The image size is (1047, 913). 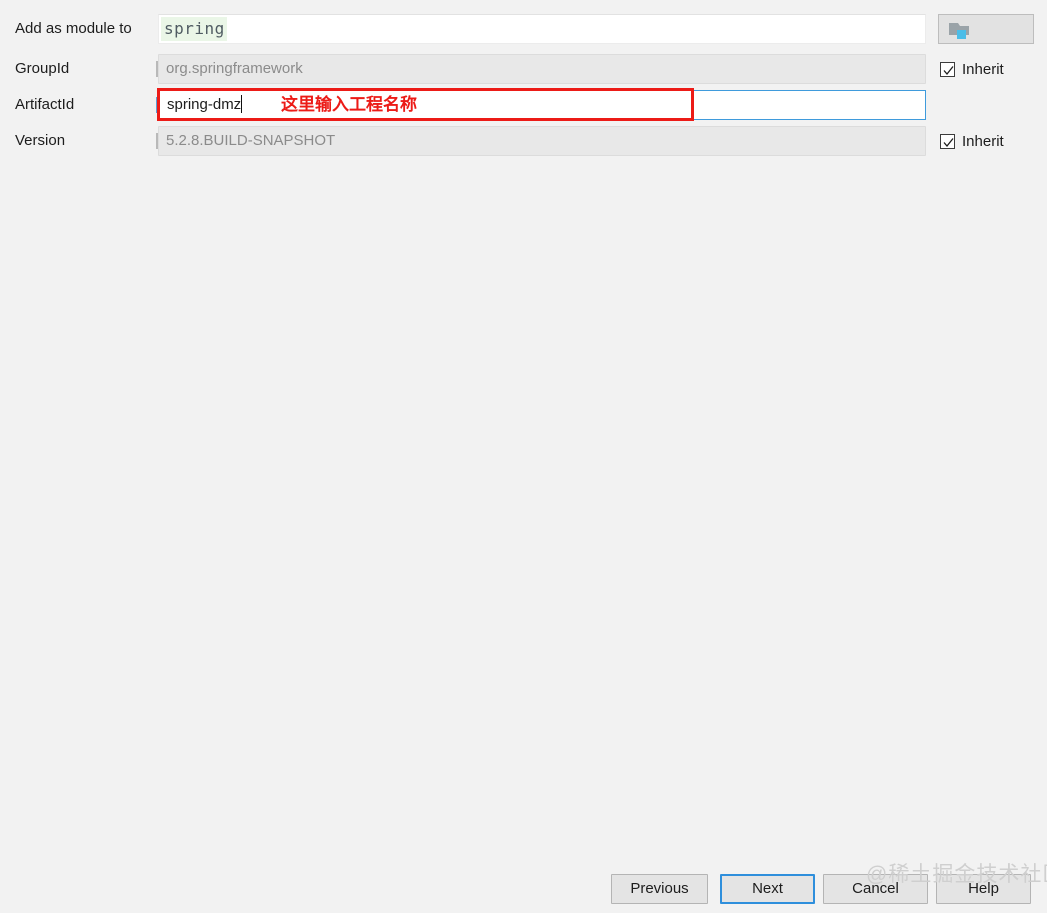 What do you see at coordinates (45, 104) in the screenshot?
I see `label-artifactid: ArtifactId` at bounding box center [45, 104].